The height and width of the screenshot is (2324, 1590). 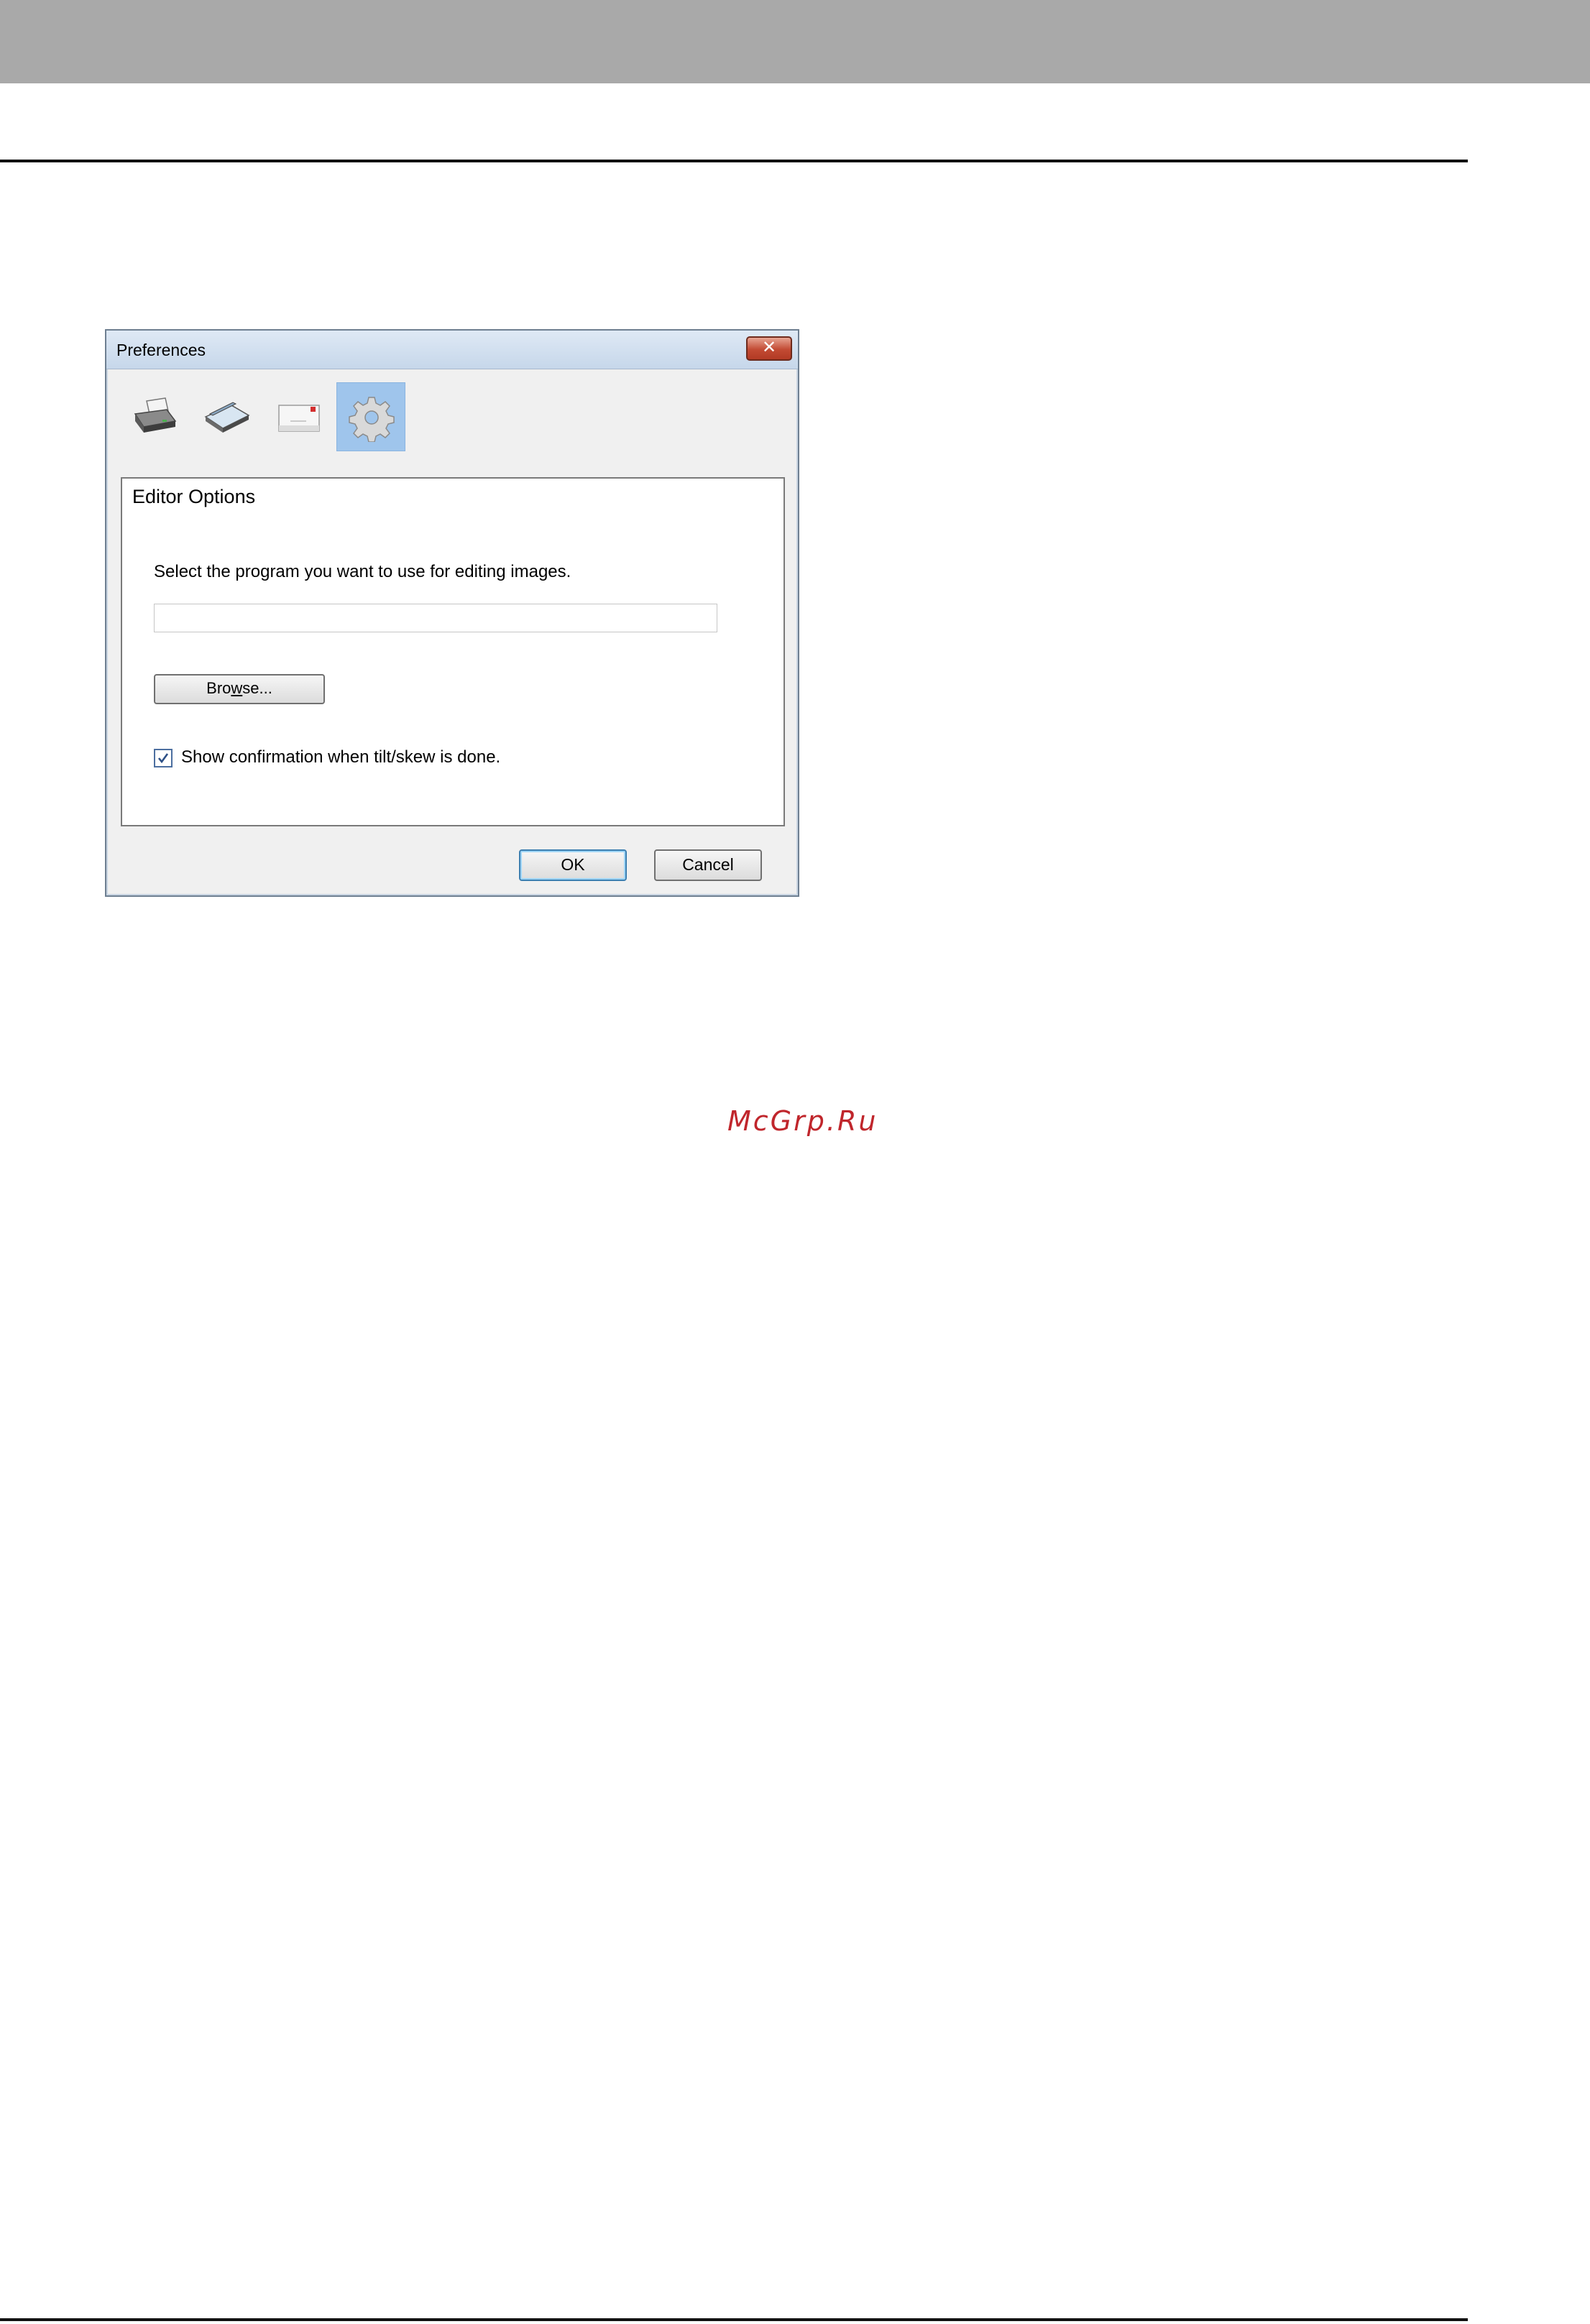 I want to click on tab-print, so click(x=155, y=416).